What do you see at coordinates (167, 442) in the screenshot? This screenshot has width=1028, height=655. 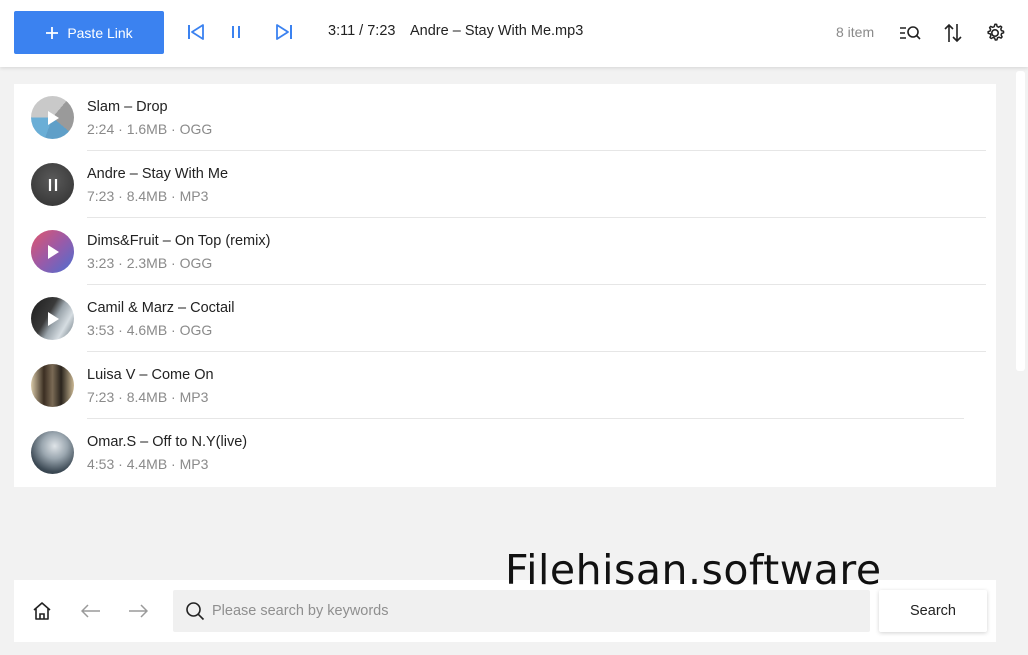 I see `track-title: Omar.S – Off to N.Y(live)` at bounding box center [167, 442].